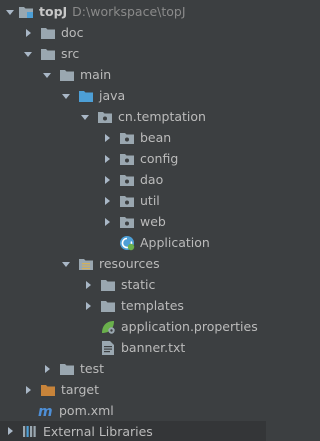 The image size is (320, 441). Describe the element at coordinates (70, 53) in the screenshot. I see `tree-item-label: src` at that location.